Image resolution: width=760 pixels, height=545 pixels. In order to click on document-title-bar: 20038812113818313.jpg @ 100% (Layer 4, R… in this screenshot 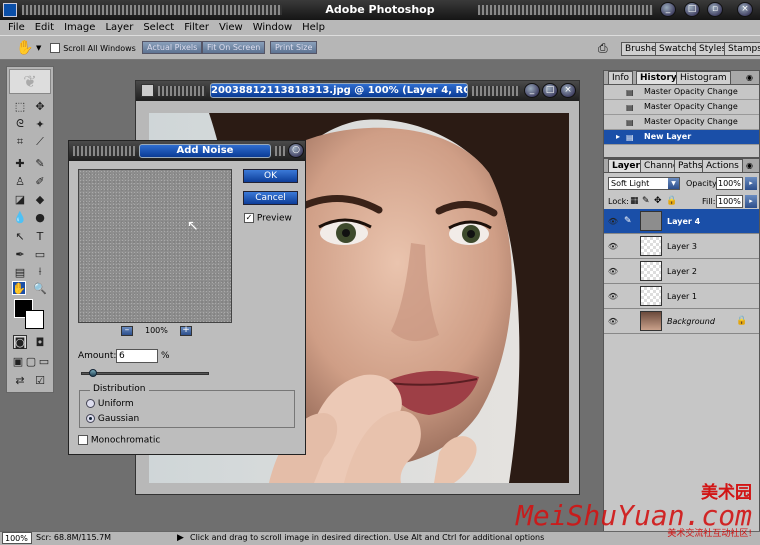, I will do `click(357, 91)`.